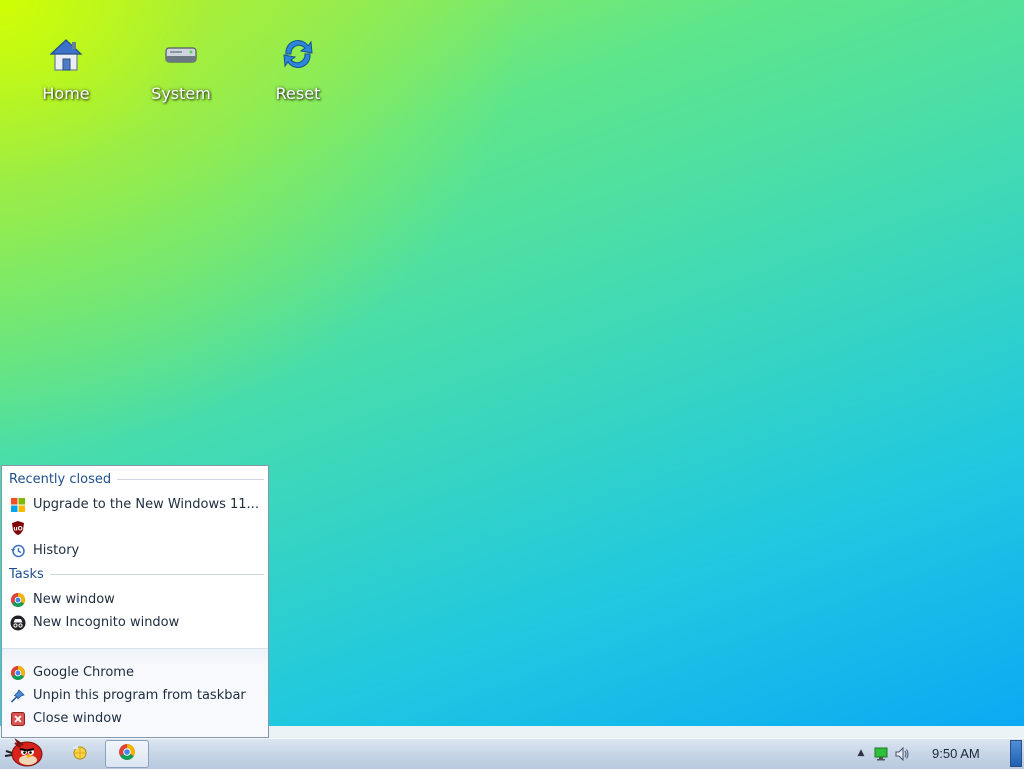  I want to click on footer-item-label: Unpin this program from taskbar, so click(139, 695).